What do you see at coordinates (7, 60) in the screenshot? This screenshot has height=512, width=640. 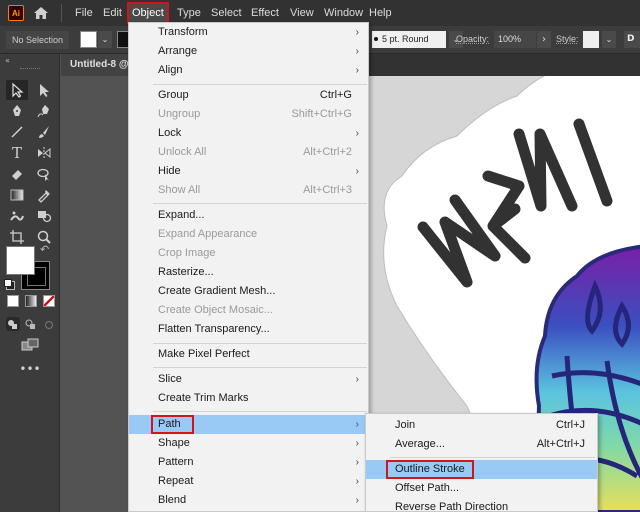 I see `collapse-panel-icon: «` at bounding box center [7, 60].